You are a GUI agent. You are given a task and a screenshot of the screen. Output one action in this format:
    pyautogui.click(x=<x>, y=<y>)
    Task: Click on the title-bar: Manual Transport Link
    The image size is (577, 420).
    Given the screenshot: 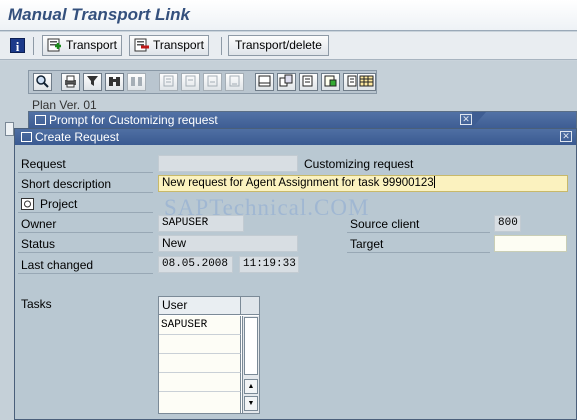 What is the action you would take?
    pyautogui.click(x=288, y=15)
    